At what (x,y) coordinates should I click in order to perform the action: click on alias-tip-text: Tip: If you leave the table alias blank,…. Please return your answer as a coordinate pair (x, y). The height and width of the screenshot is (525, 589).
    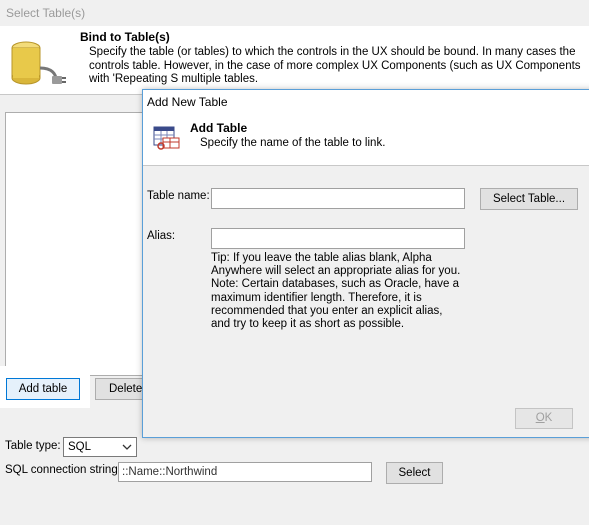
    Looking at the image, I should click on (336, 291).